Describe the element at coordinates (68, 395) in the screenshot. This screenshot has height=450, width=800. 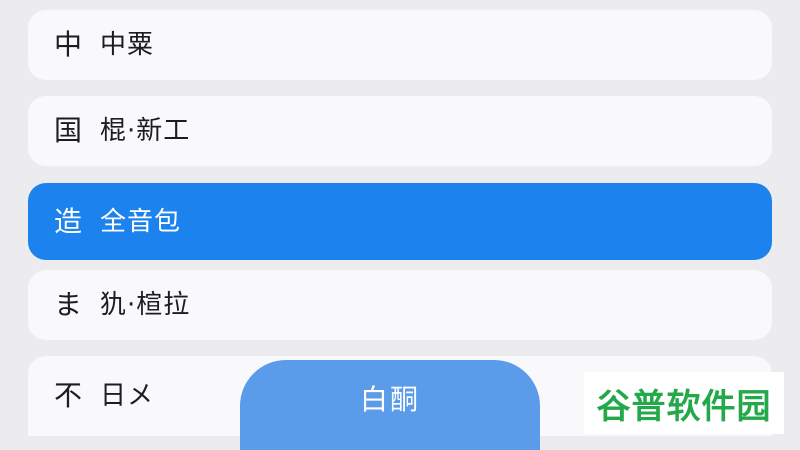
I see `item-mark: 不` at that location.